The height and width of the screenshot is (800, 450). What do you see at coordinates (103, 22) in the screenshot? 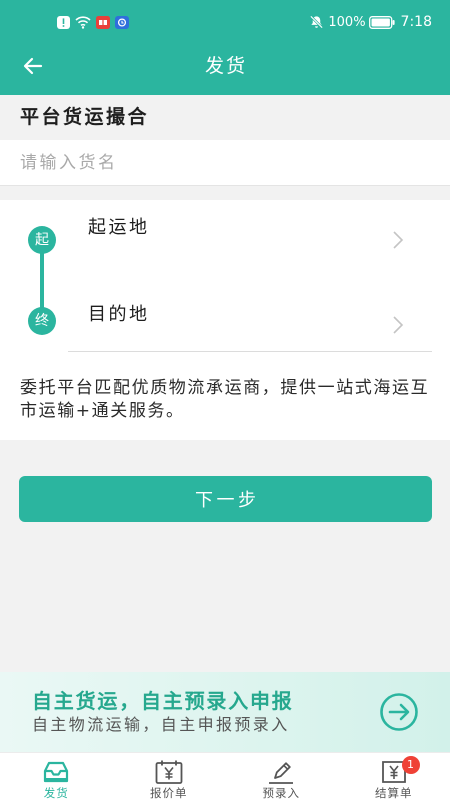
I see `red-app-notification-icon` at bounding box center [103, 22].